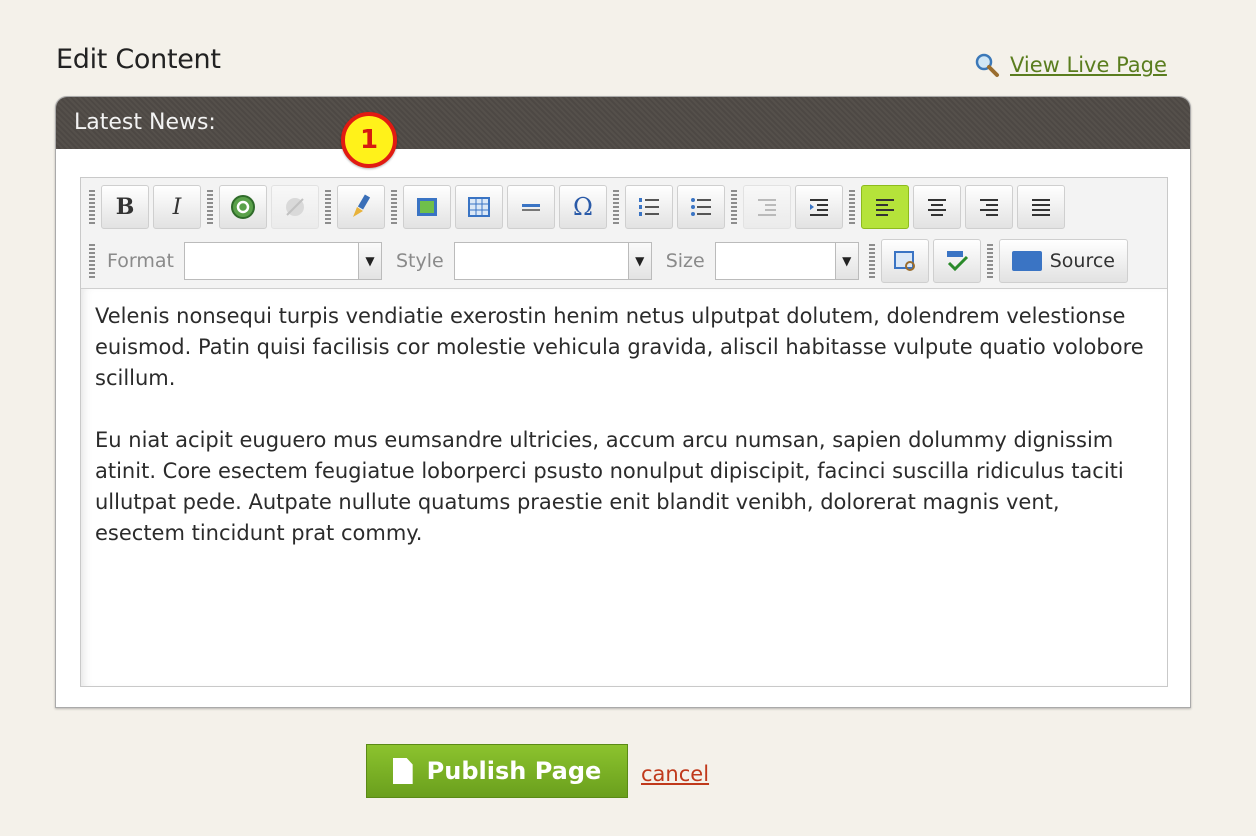 The width and height of the screenshot is (1256, 836). Describe the element at coordinates (419, 261) in the screenshot. I see `style-label: Style` at that location.